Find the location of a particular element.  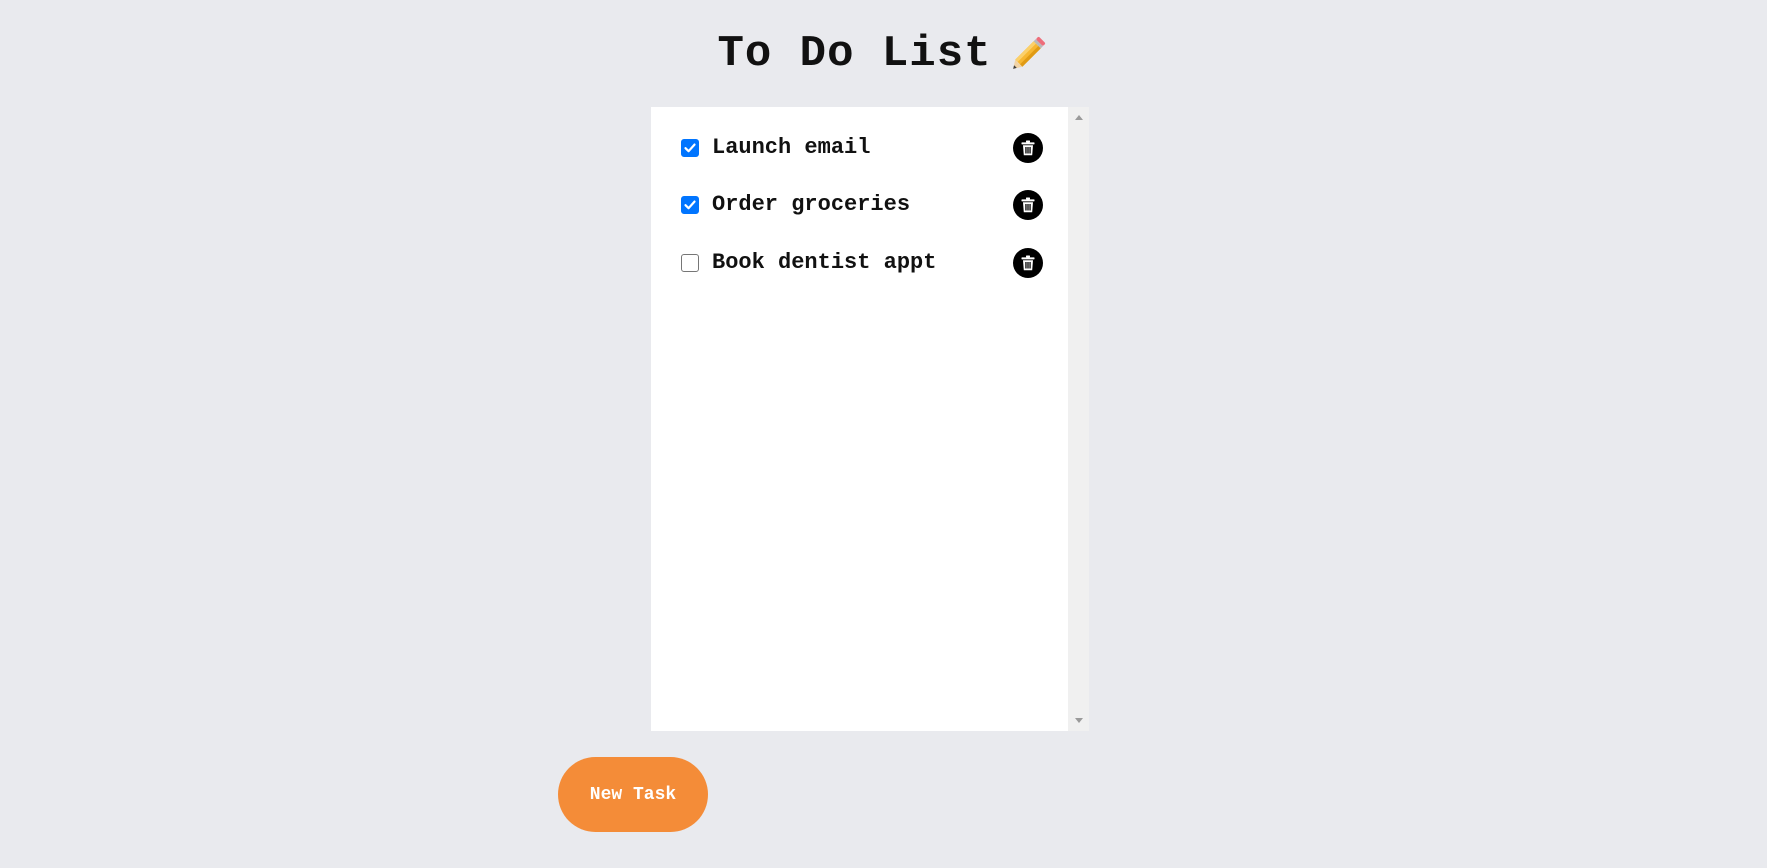

task-item: Book dentist appt is located at coordinates (862, 263).